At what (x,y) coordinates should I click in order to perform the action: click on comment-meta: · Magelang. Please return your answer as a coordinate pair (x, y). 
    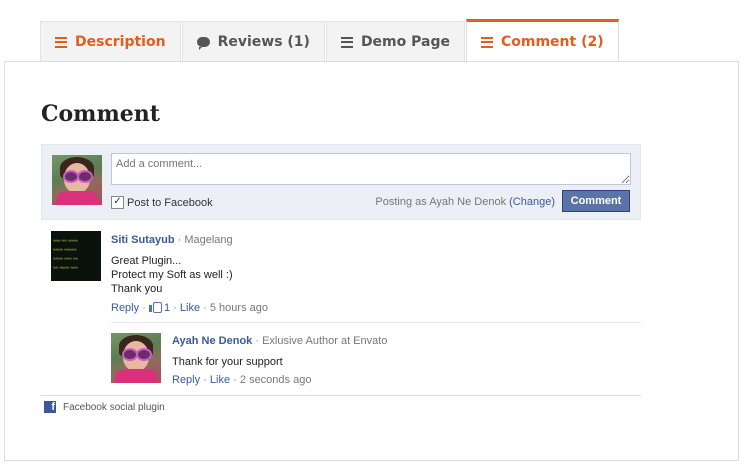
    Looking at the image, I should click on (205, 240).